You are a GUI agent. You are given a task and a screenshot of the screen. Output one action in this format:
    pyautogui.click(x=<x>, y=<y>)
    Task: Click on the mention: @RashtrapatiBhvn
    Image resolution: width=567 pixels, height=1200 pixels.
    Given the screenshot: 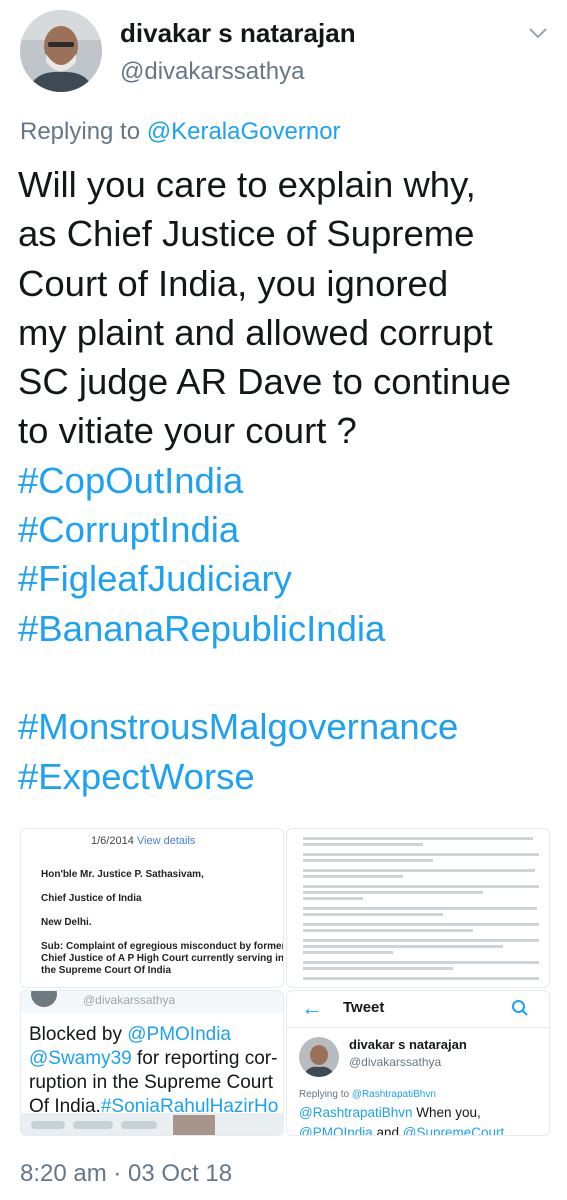 What is the action you would take?
    pyautogui.click(x=356, y=1112)
    